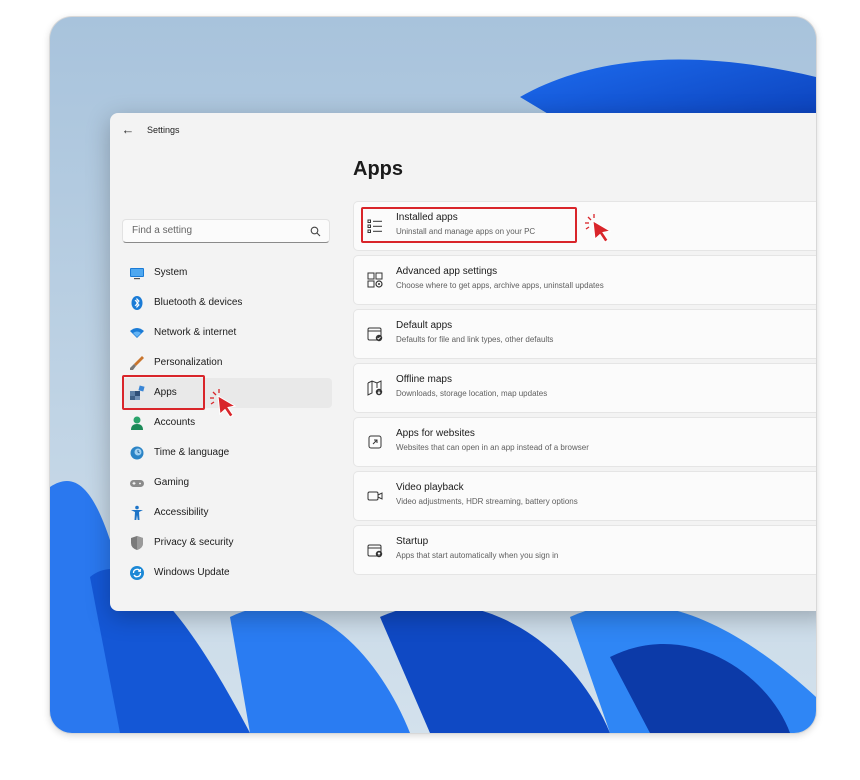 This screenshot has height=780, width=860. I want to click on video-icon, so click(375, 496).